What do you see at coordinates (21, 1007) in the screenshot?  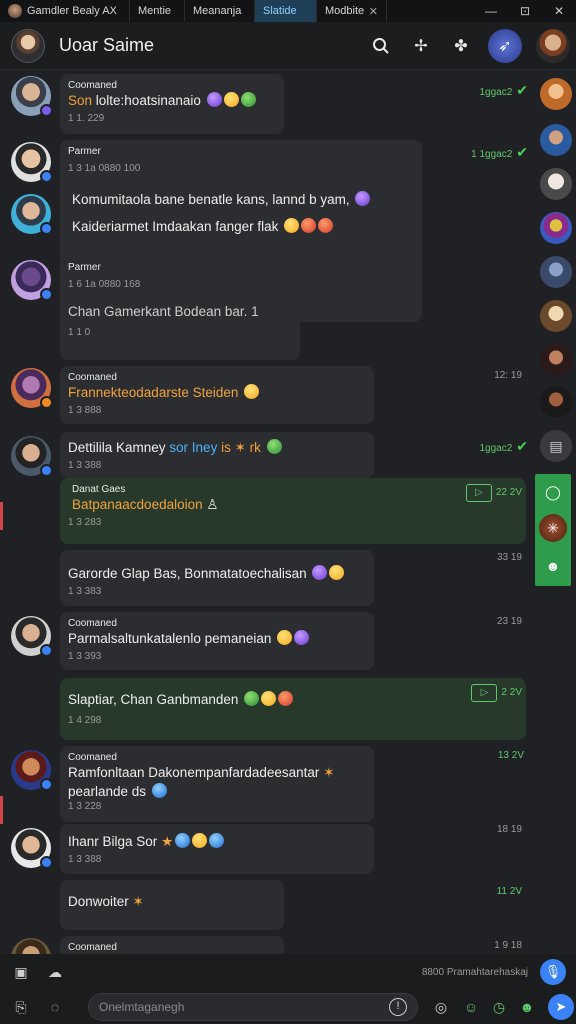 I see `attachment-icon: ⎘` at bounding box center [21, 1007].